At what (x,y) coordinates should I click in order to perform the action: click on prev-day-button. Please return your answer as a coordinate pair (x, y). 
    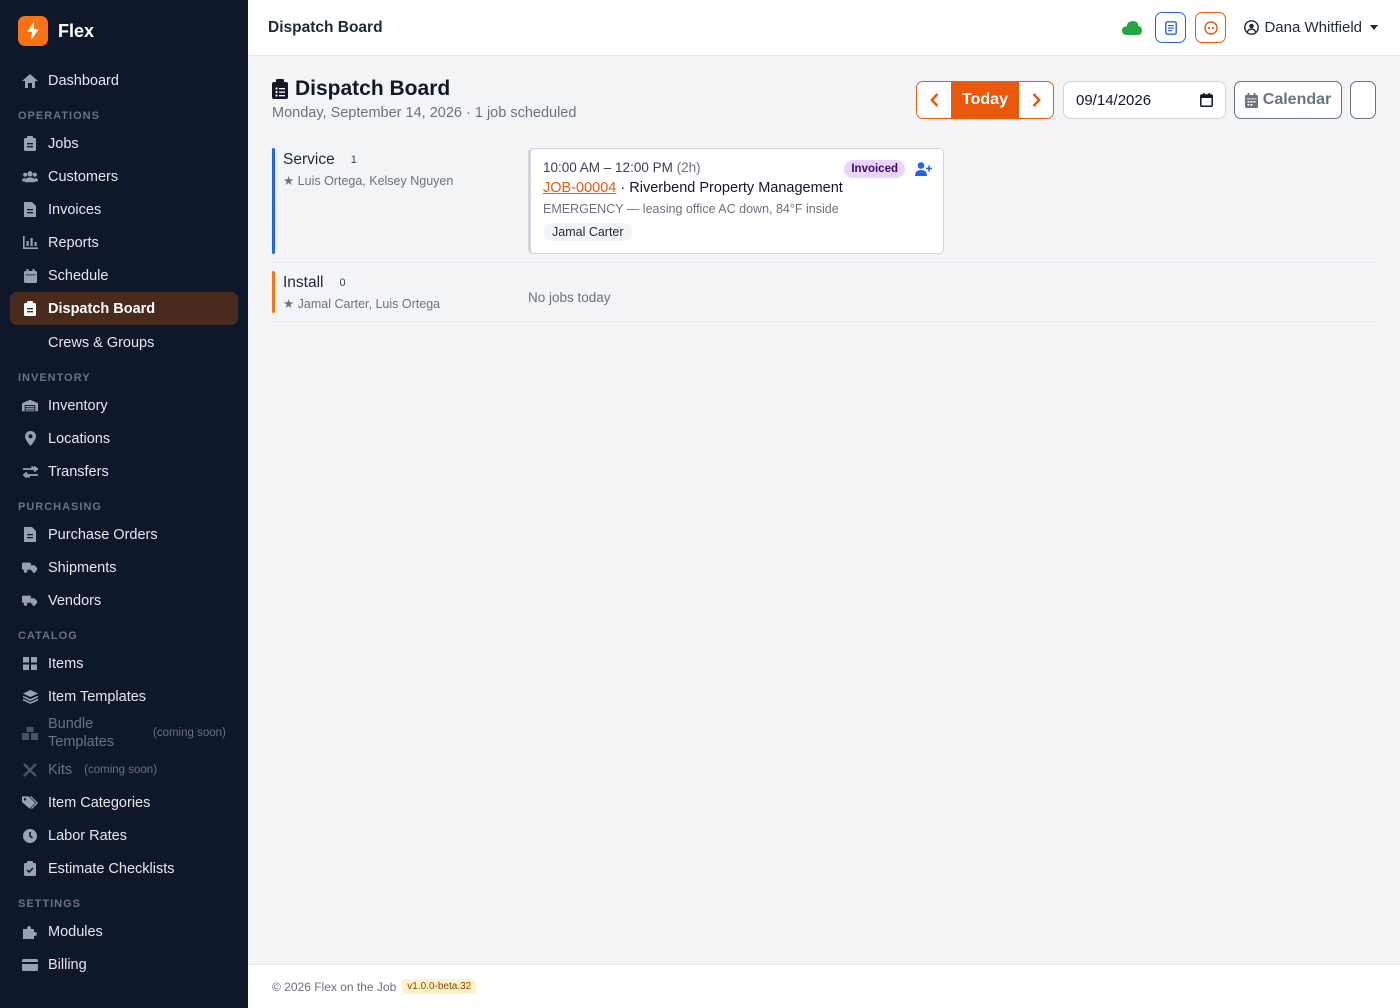
    Looking at the image, I should click on (934, 100).